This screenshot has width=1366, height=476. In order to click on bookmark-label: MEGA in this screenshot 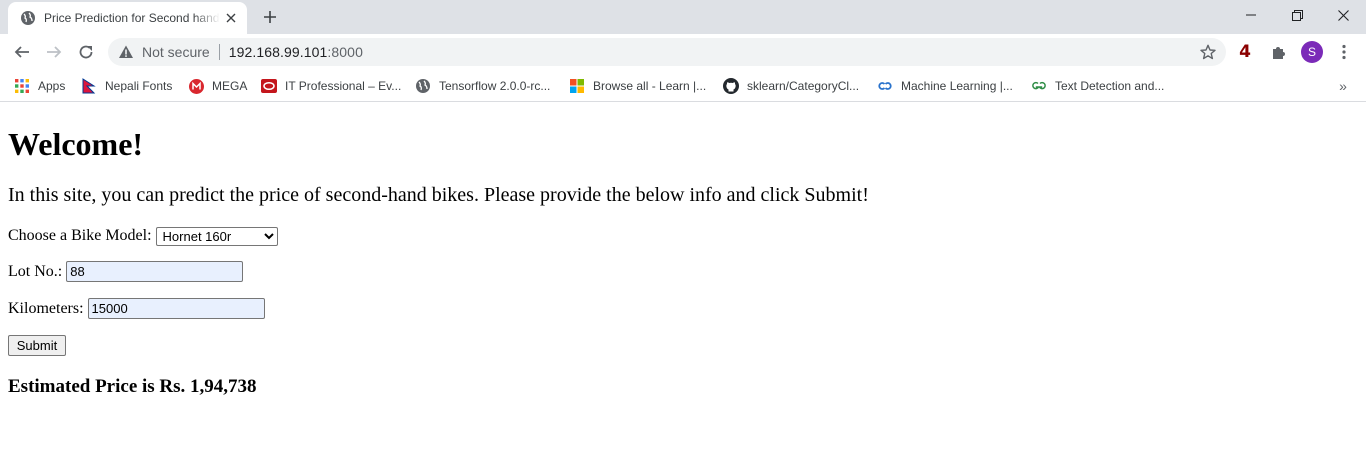, I will do `click(230, 86)`.